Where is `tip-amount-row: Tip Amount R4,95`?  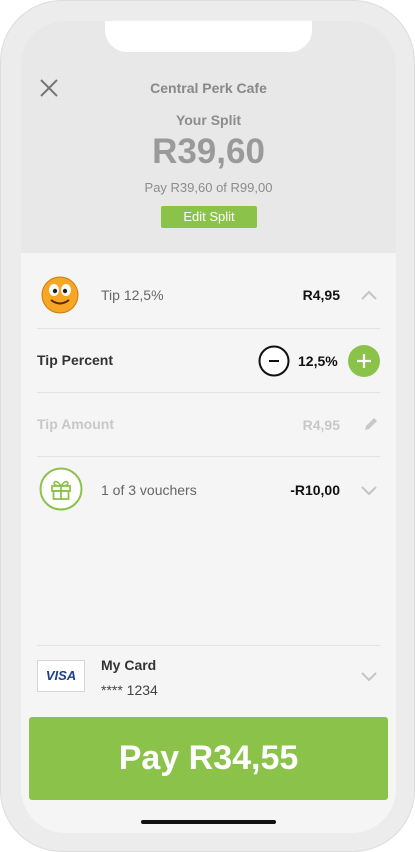 tip-amount-row: Tip Amount R4,95 is located at coordinates (208, 424).